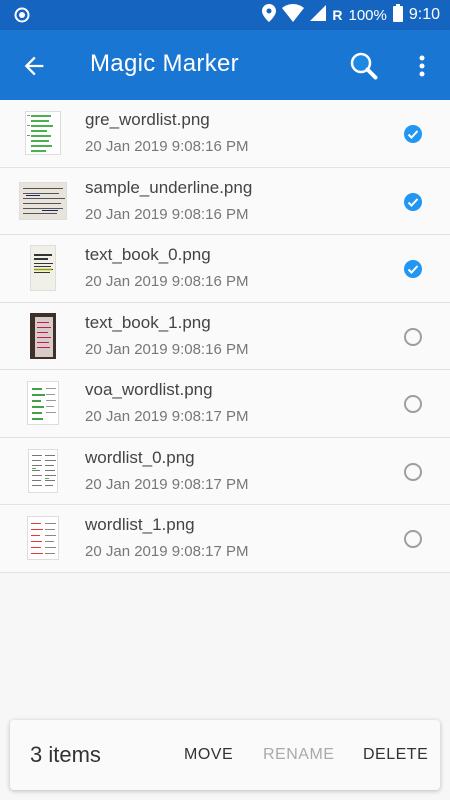 This screenshot has height=800, width=450. I want to click on file-name: sample_underline.png, so click(169, 187).